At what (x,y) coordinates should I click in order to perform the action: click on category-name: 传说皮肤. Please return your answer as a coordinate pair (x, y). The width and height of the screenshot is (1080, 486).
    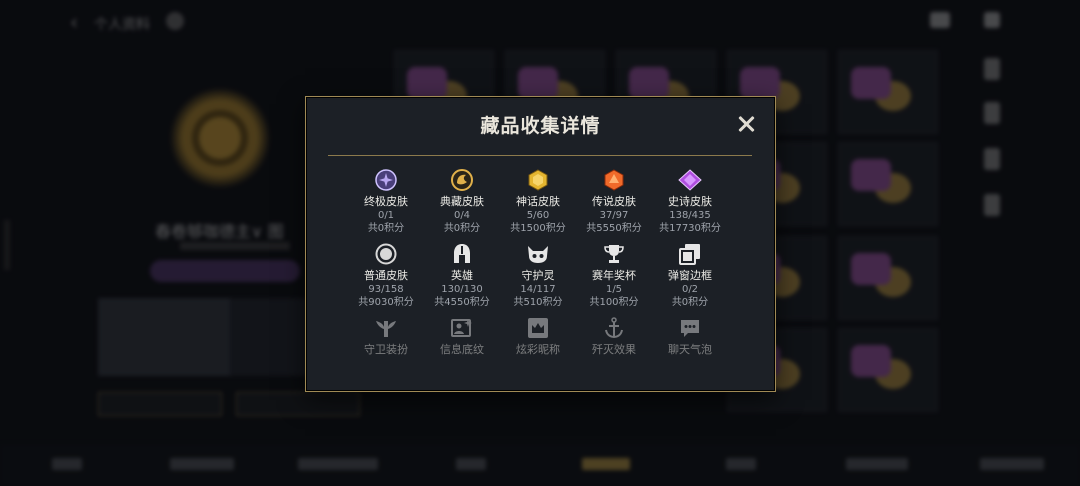
    Looking at the image, I should click on (614, 201).